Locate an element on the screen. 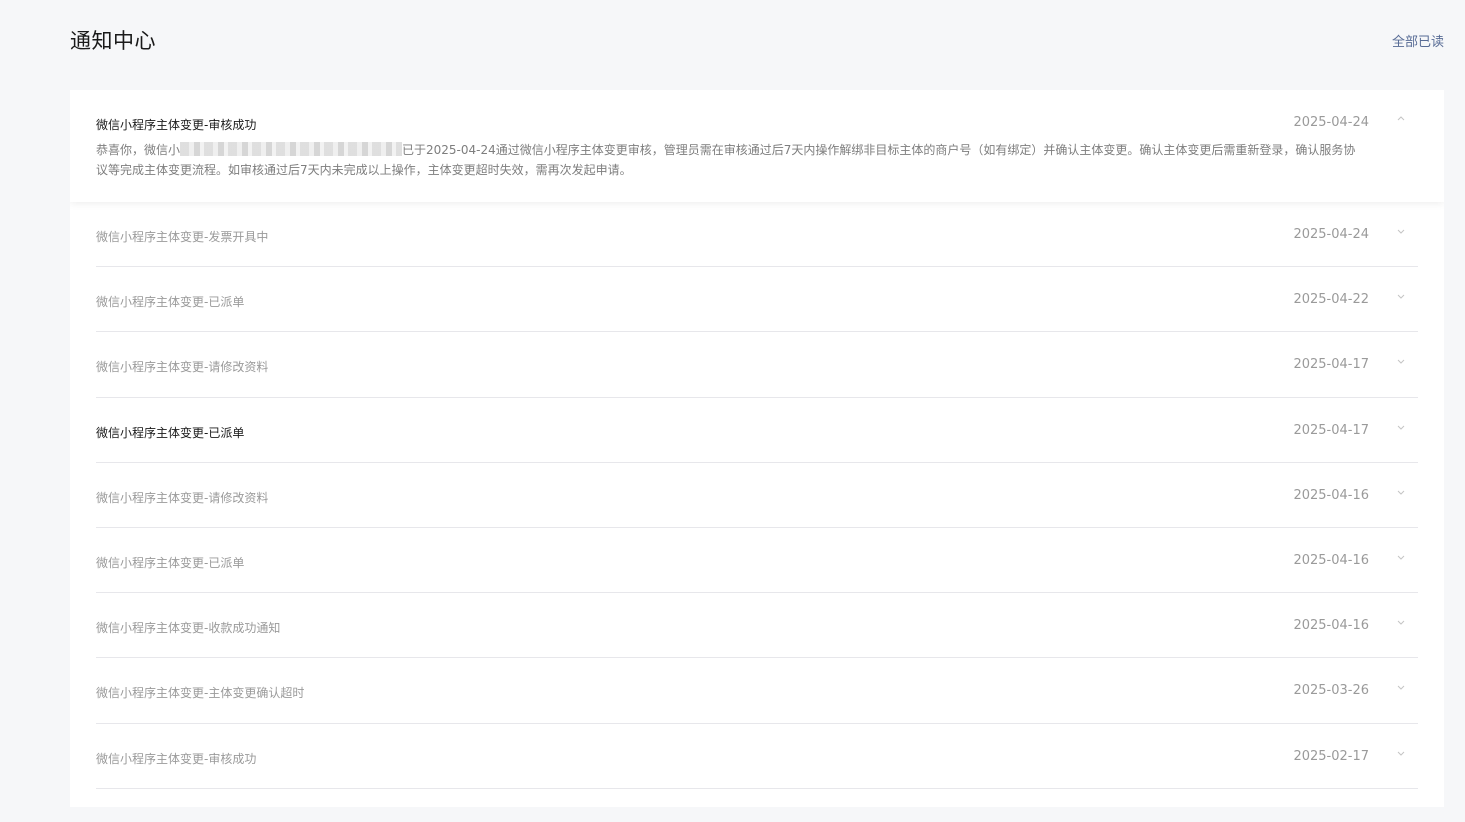  notification-body-prefix: 恭喜你，微信小 is located at coordinates (138, 150).